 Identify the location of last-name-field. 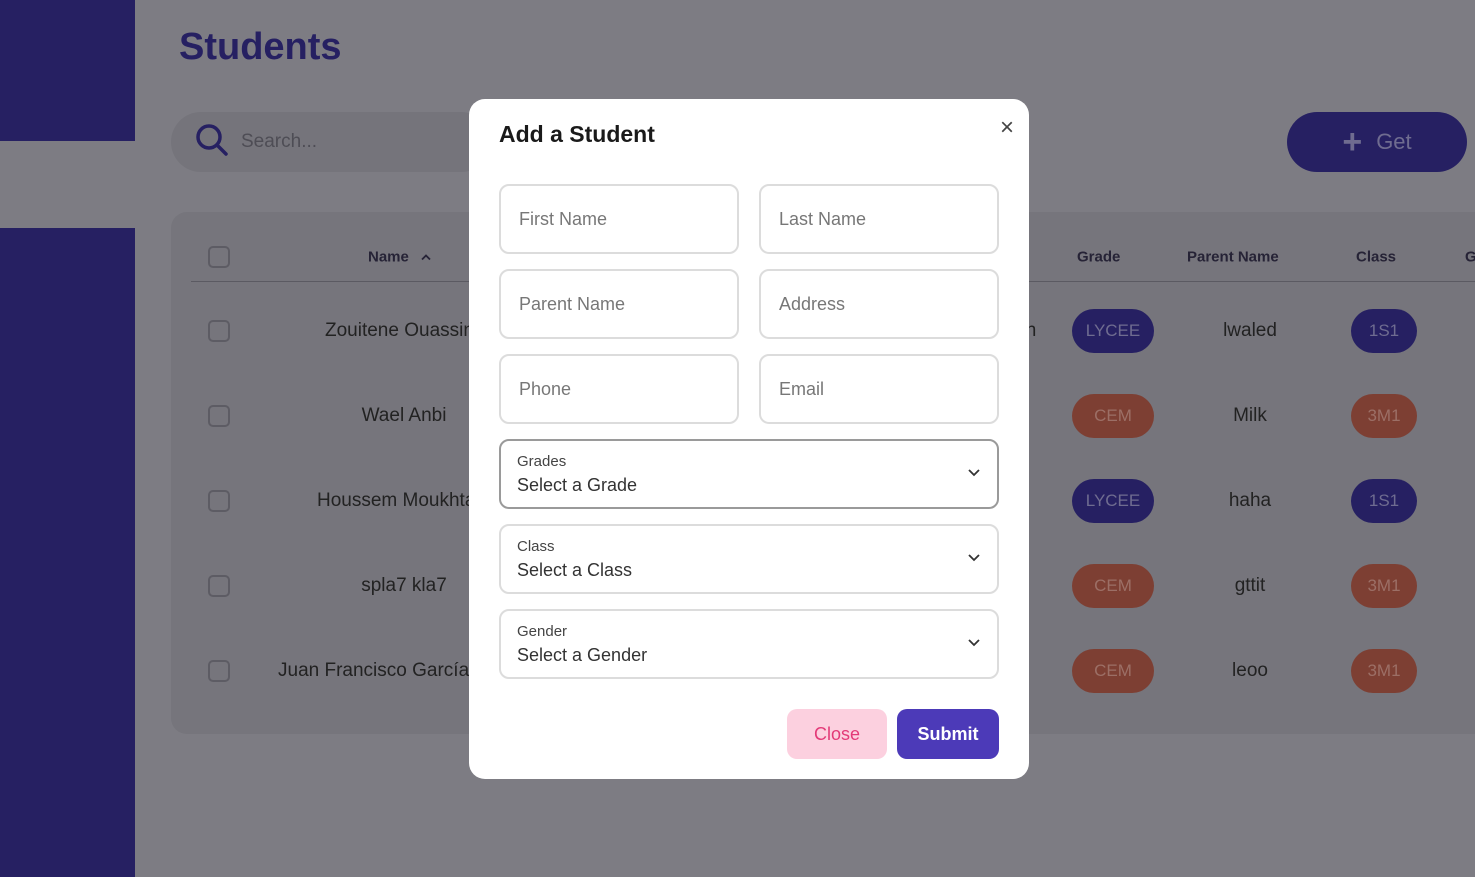
(879, 219).